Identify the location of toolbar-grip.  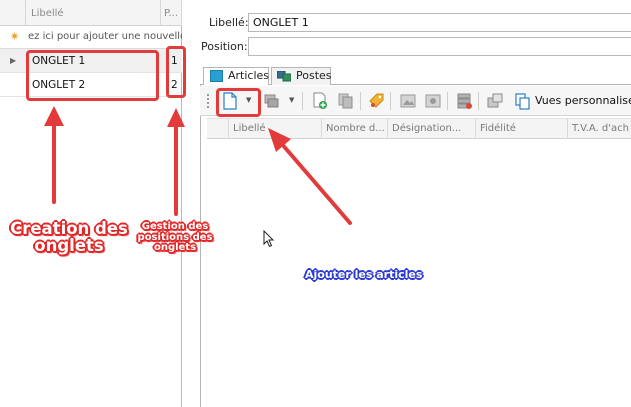
(208, 101).